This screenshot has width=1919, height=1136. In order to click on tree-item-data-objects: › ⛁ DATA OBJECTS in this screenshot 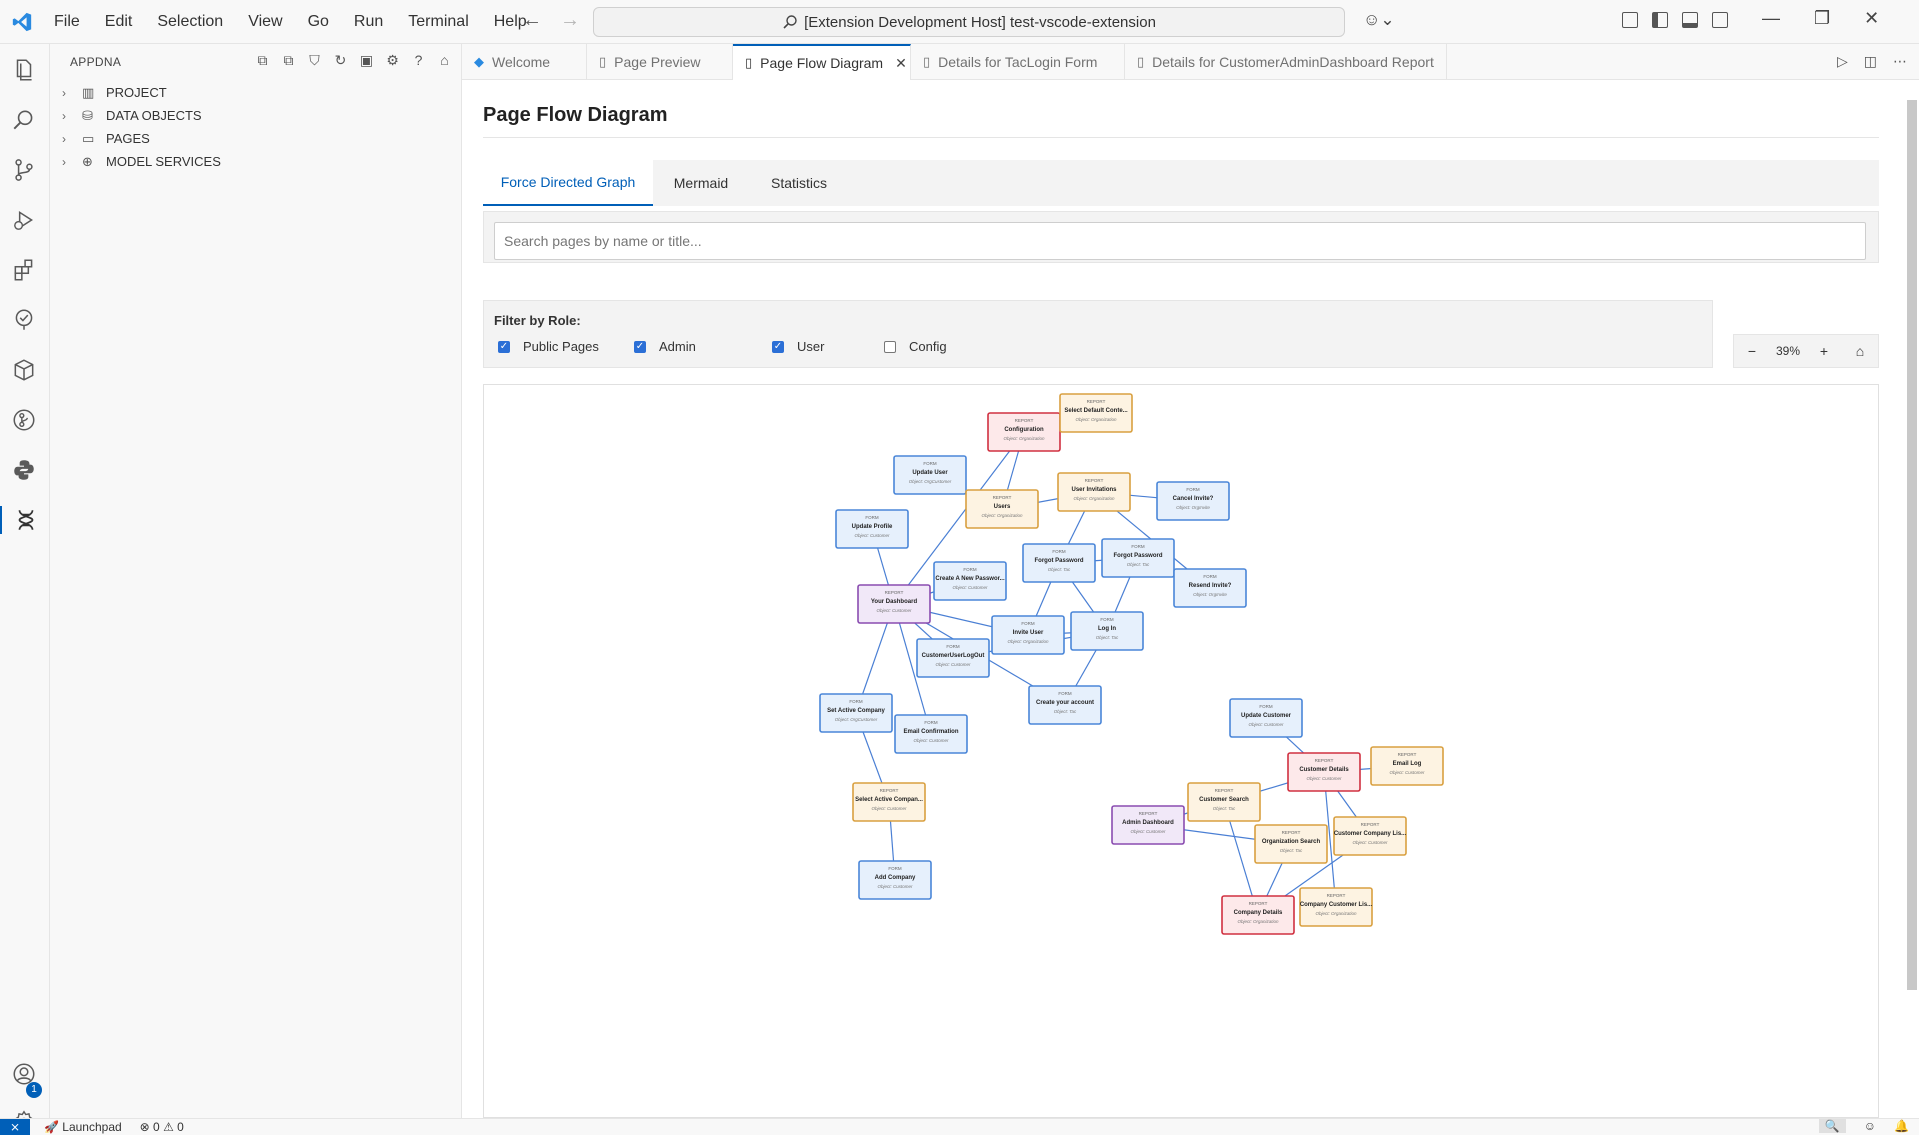, I will do `click(141, 115)`.